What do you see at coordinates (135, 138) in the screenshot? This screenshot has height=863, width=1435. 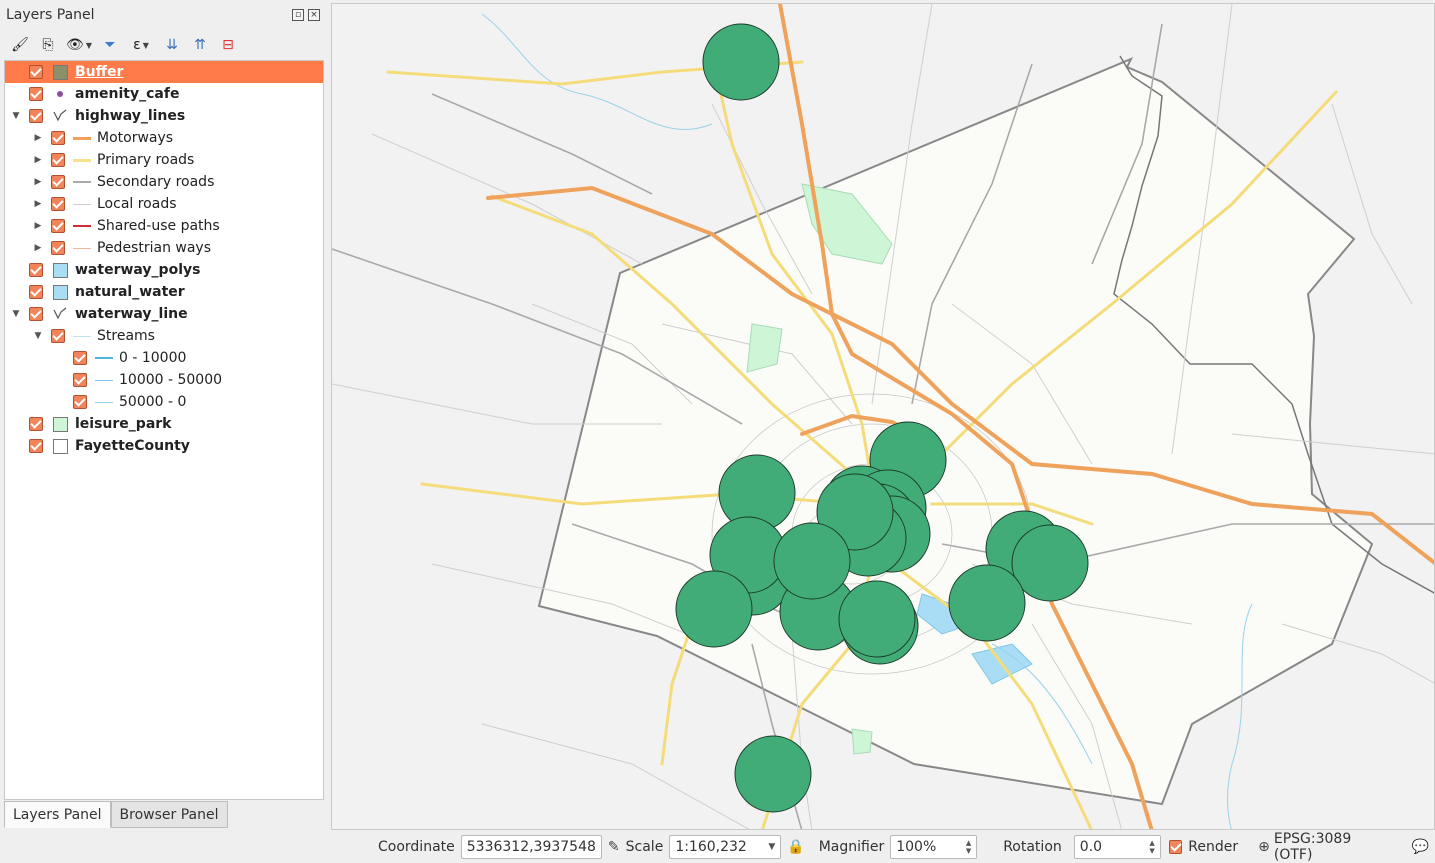 I see `layer-name: Motorways` at bounding box center [135, 138].